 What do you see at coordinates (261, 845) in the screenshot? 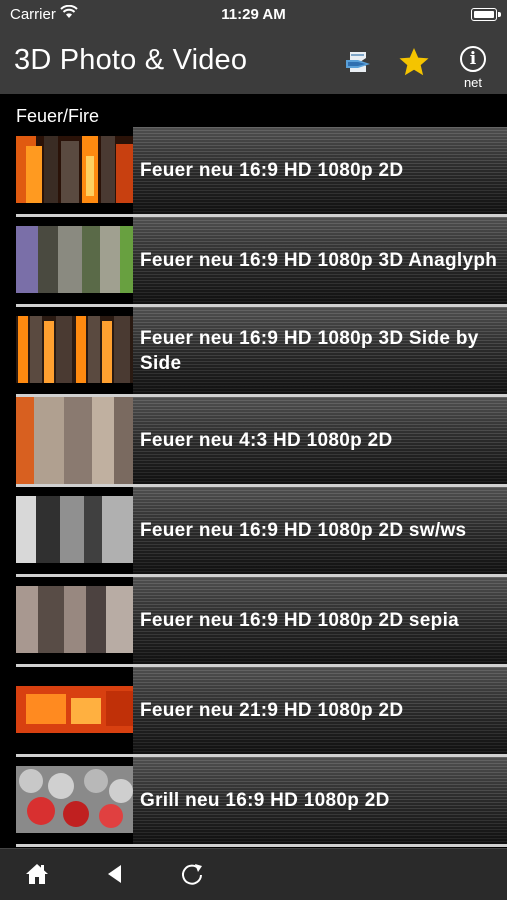
I see `row-separator` at bounding box center [261, 845].